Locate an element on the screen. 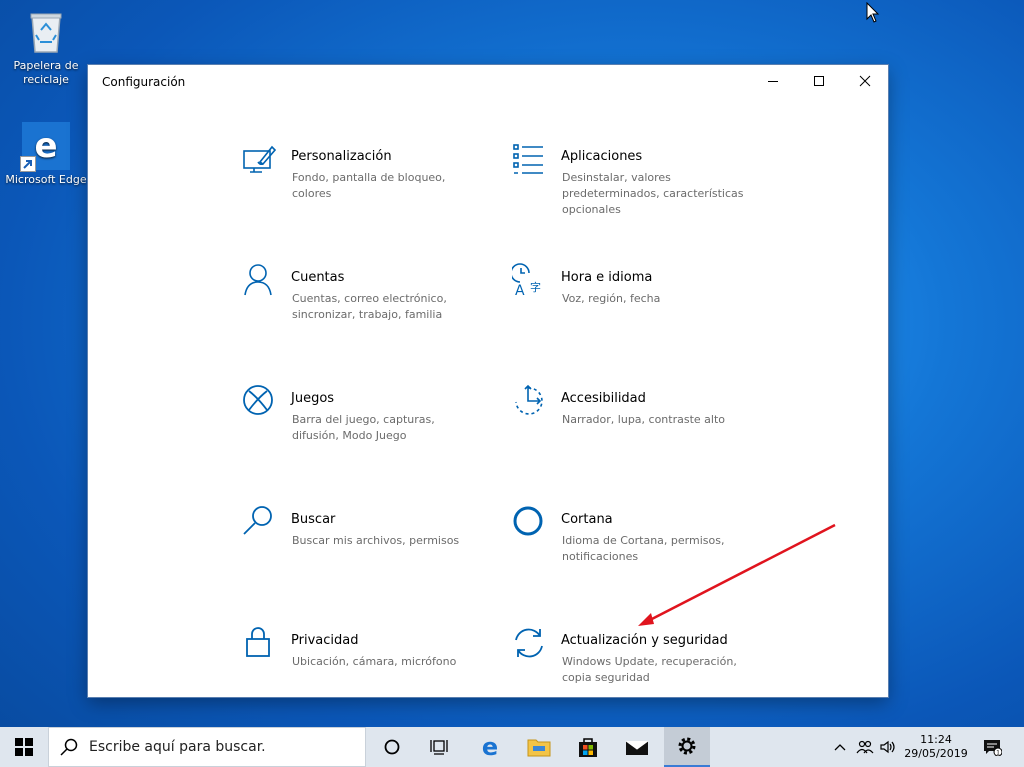 Image resolution: width=1024 pixels, height=767 pixels. start-button is located at coordinates (24, 747).